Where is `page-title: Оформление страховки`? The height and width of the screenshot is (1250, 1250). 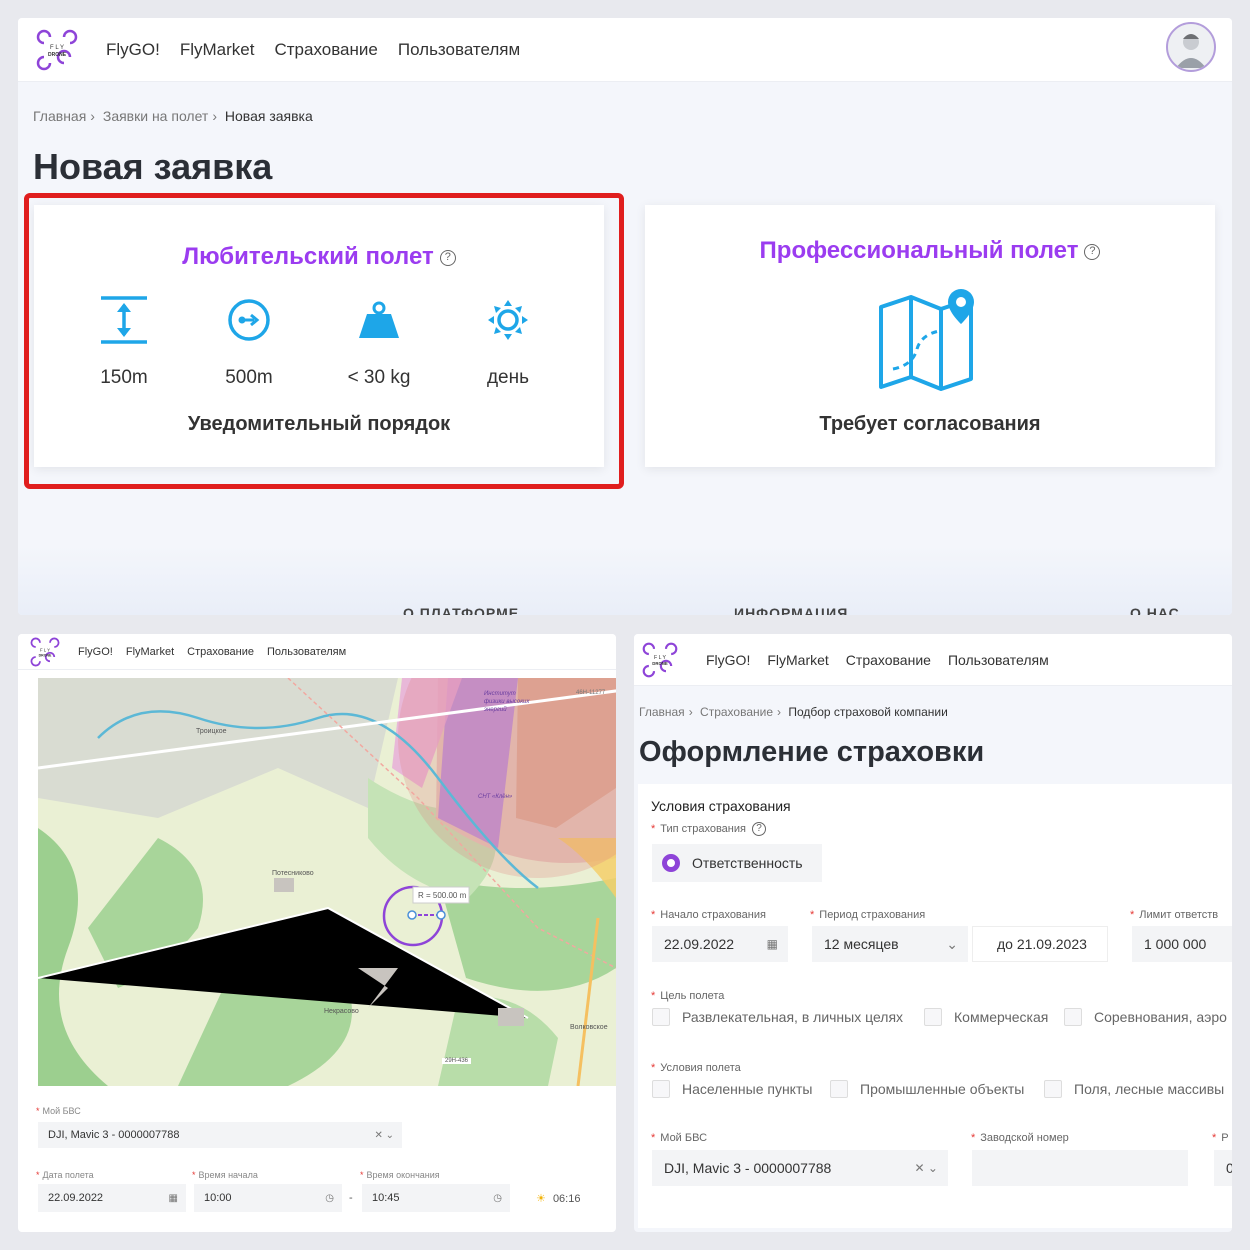 page-title: Оформление страховки is located at coordinates (812, 752).